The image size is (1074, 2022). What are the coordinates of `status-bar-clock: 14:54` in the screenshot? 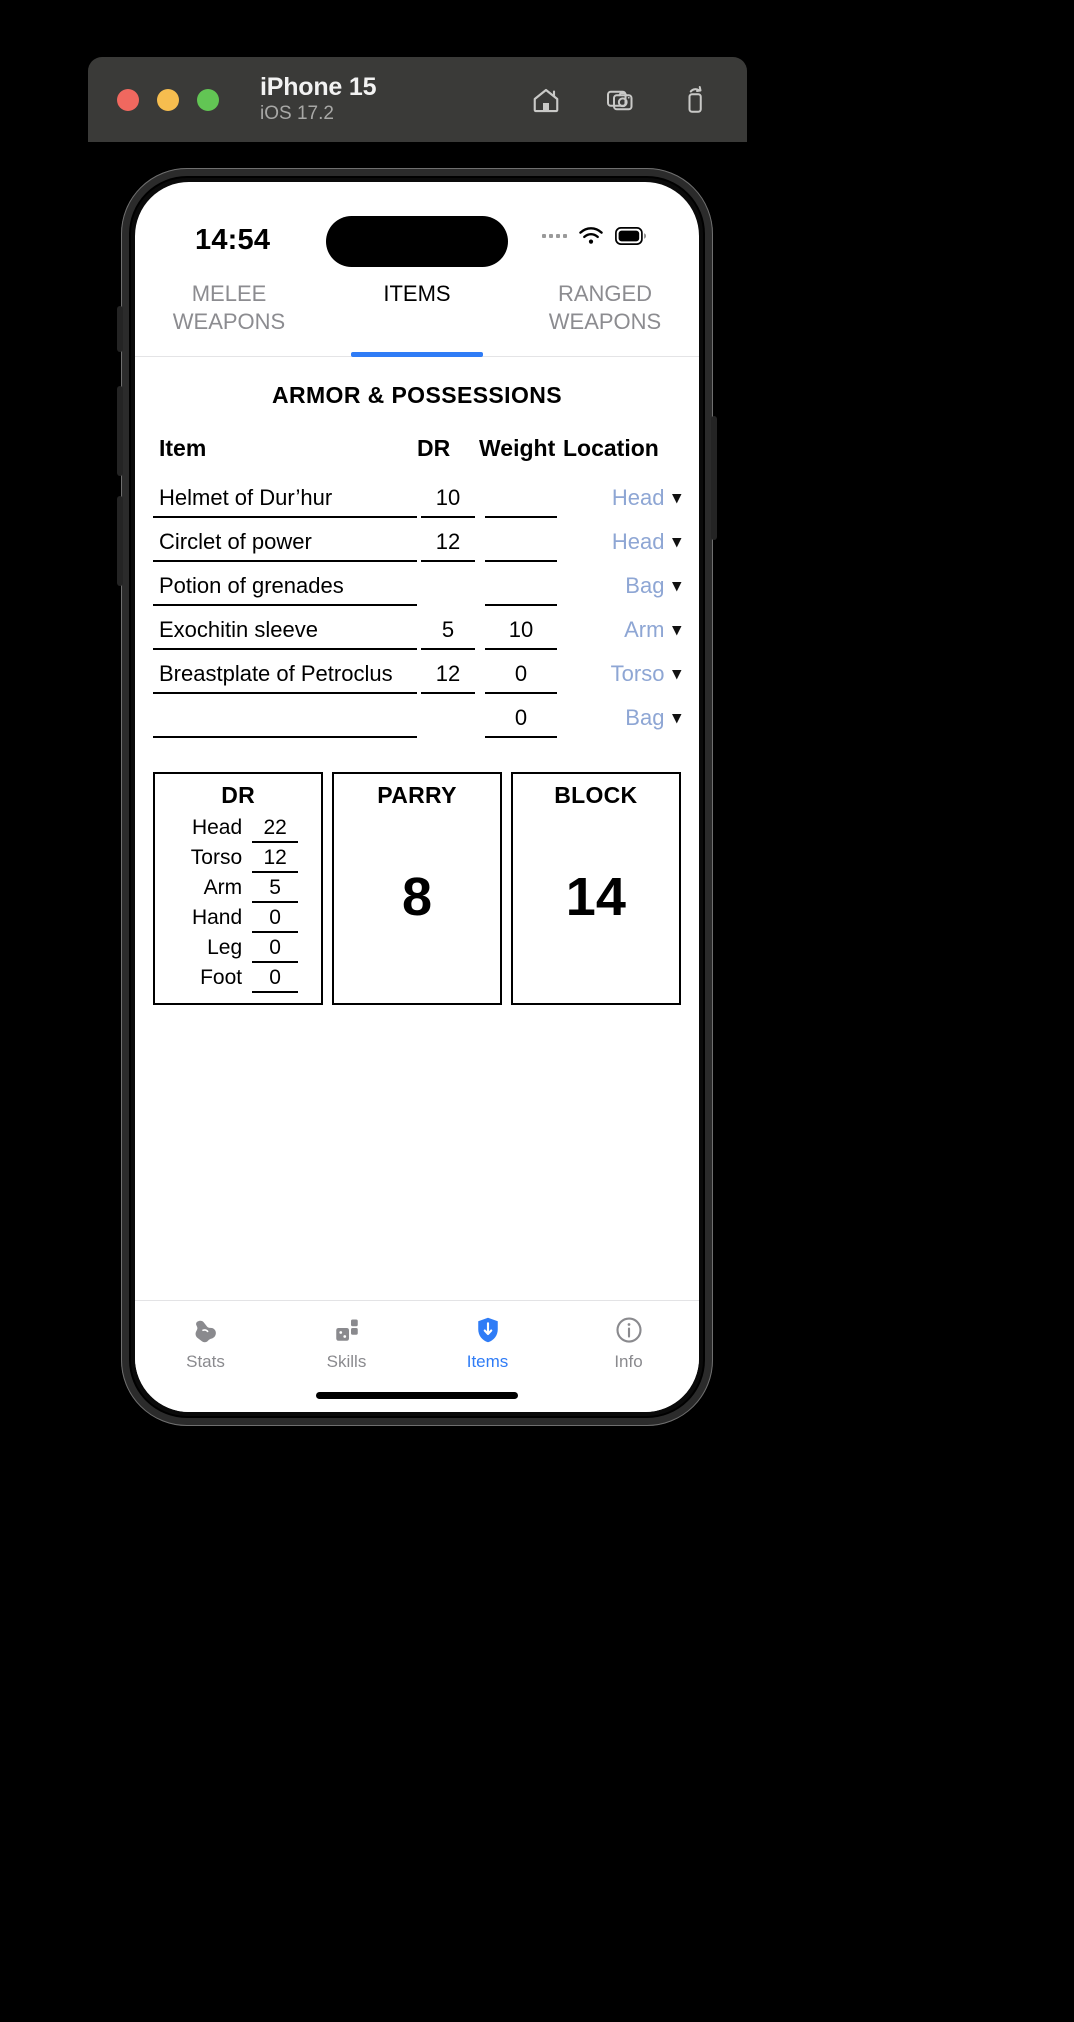 It's located at (233, 240).